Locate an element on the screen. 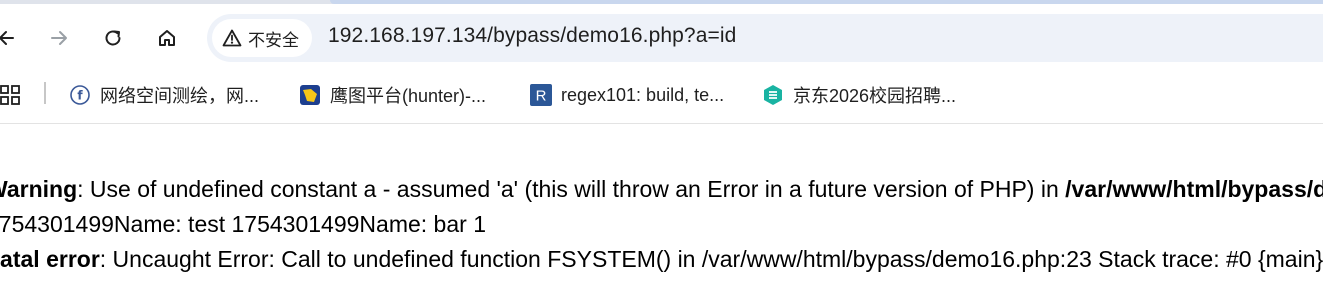  regex101-icon: R is located at coordinates (541, 95).